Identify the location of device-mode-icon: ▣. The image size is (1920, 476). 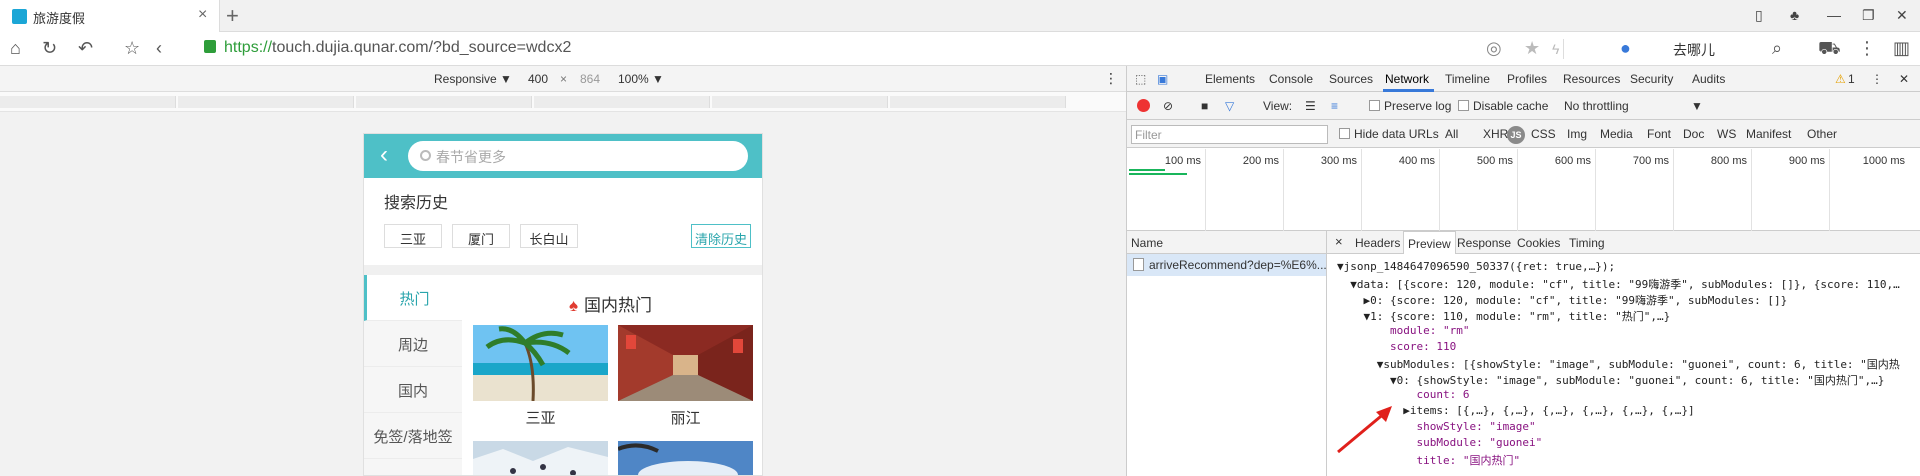
(1162, 79).